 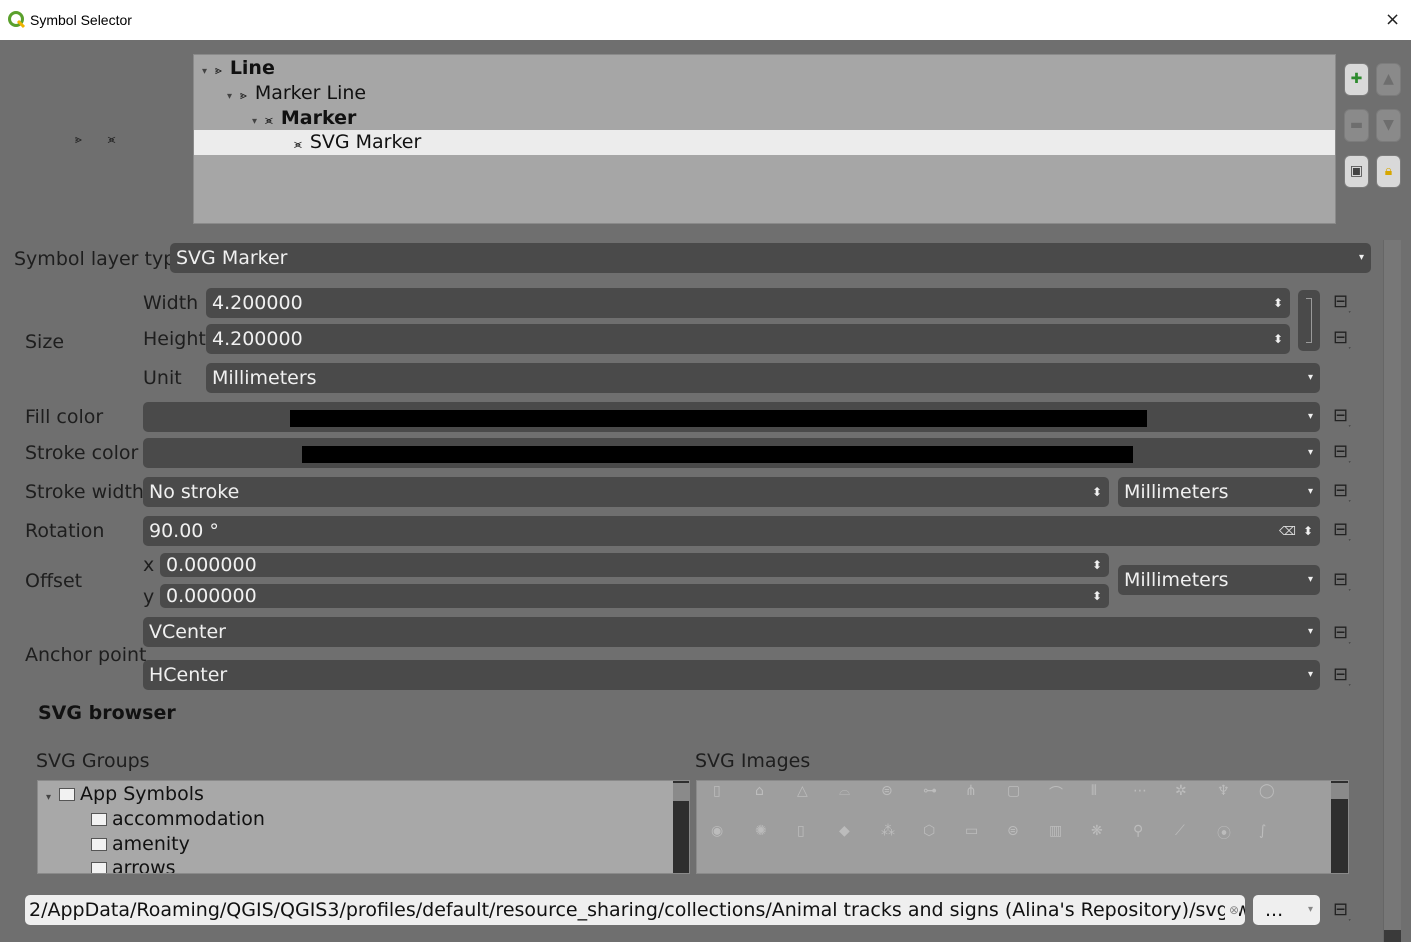 I want to click on close-icon: ×, so click(x=1392, y=19).